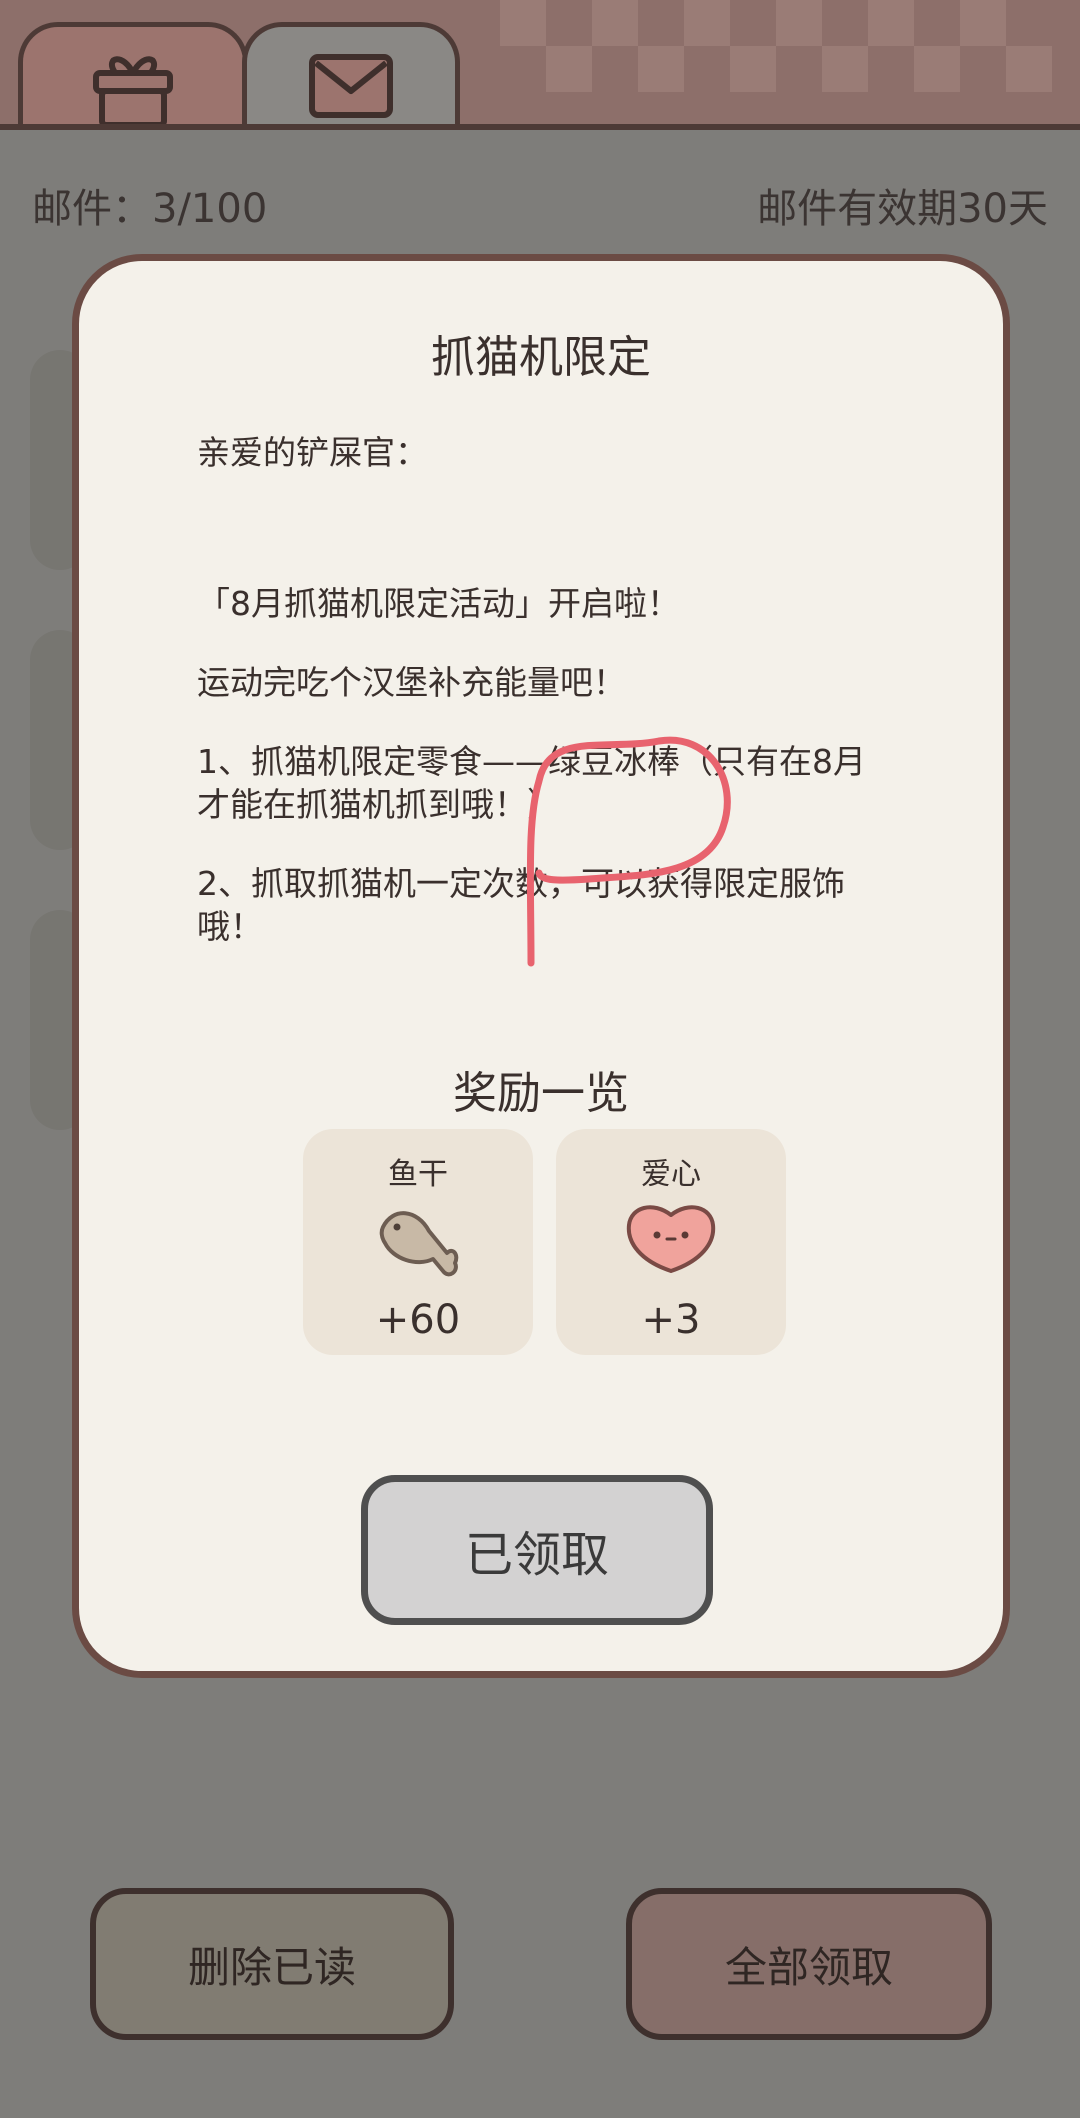 The height and width of the screenshot is (2118, 1080). Describe the element at coordinates (351, 87) in the screenshot. I see `mail-icon` at that location.